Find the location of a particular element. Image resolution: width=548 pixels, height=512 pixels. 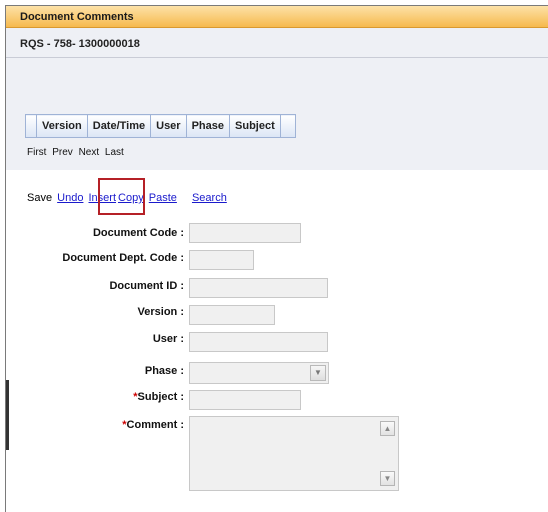

column-header-version: Version is located at coordinates (62, 126).